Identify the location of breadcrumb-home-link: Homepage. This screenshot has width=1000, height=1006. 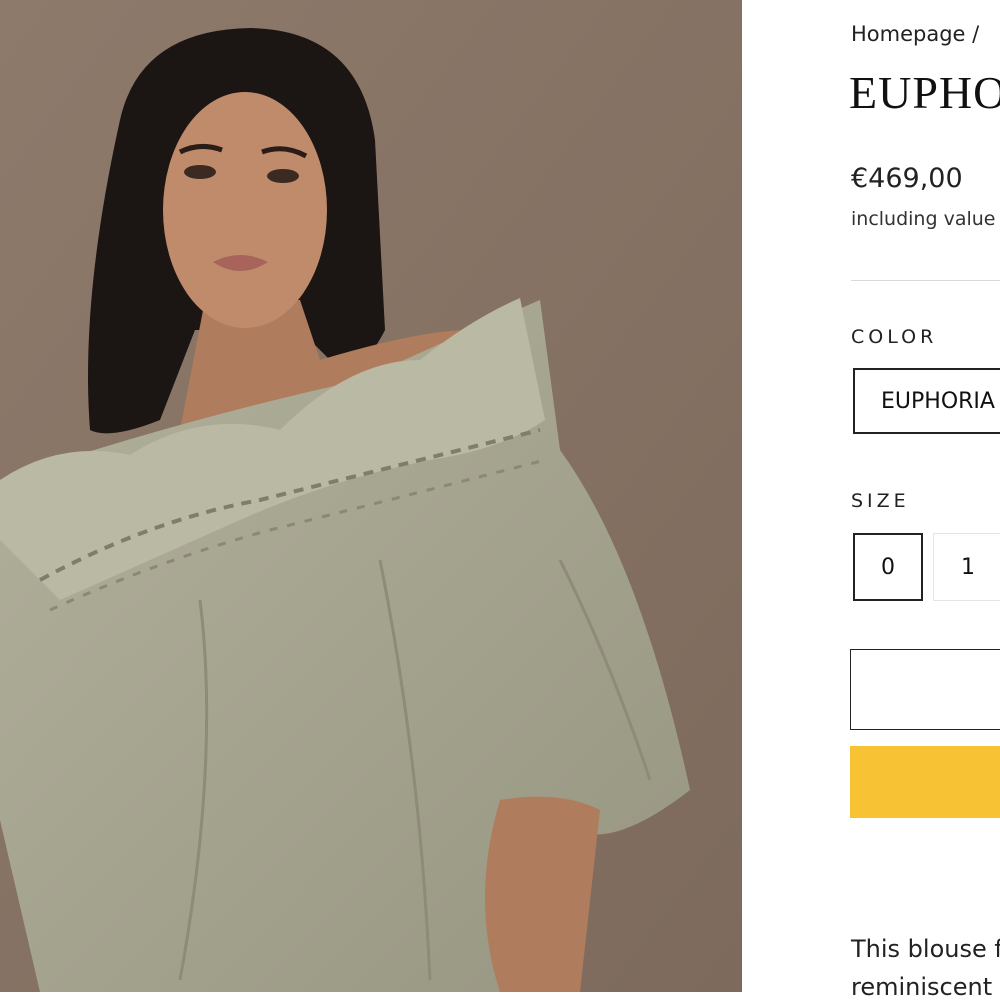
(908, 34).